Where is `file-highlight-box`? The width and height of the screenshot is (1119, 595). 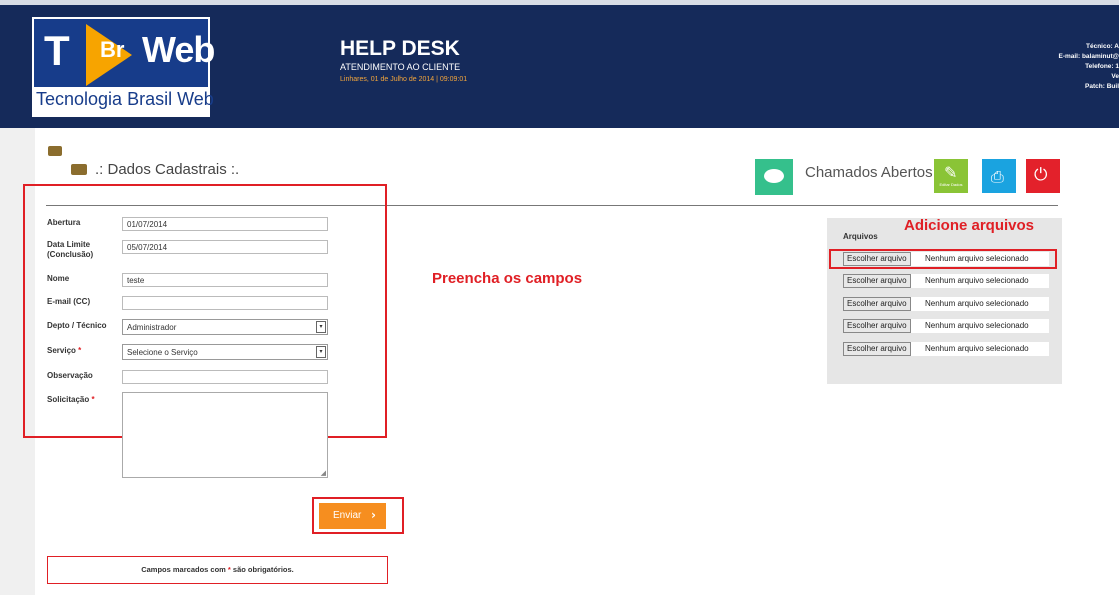
file-highlight-box is located at coordinates (943, 259).